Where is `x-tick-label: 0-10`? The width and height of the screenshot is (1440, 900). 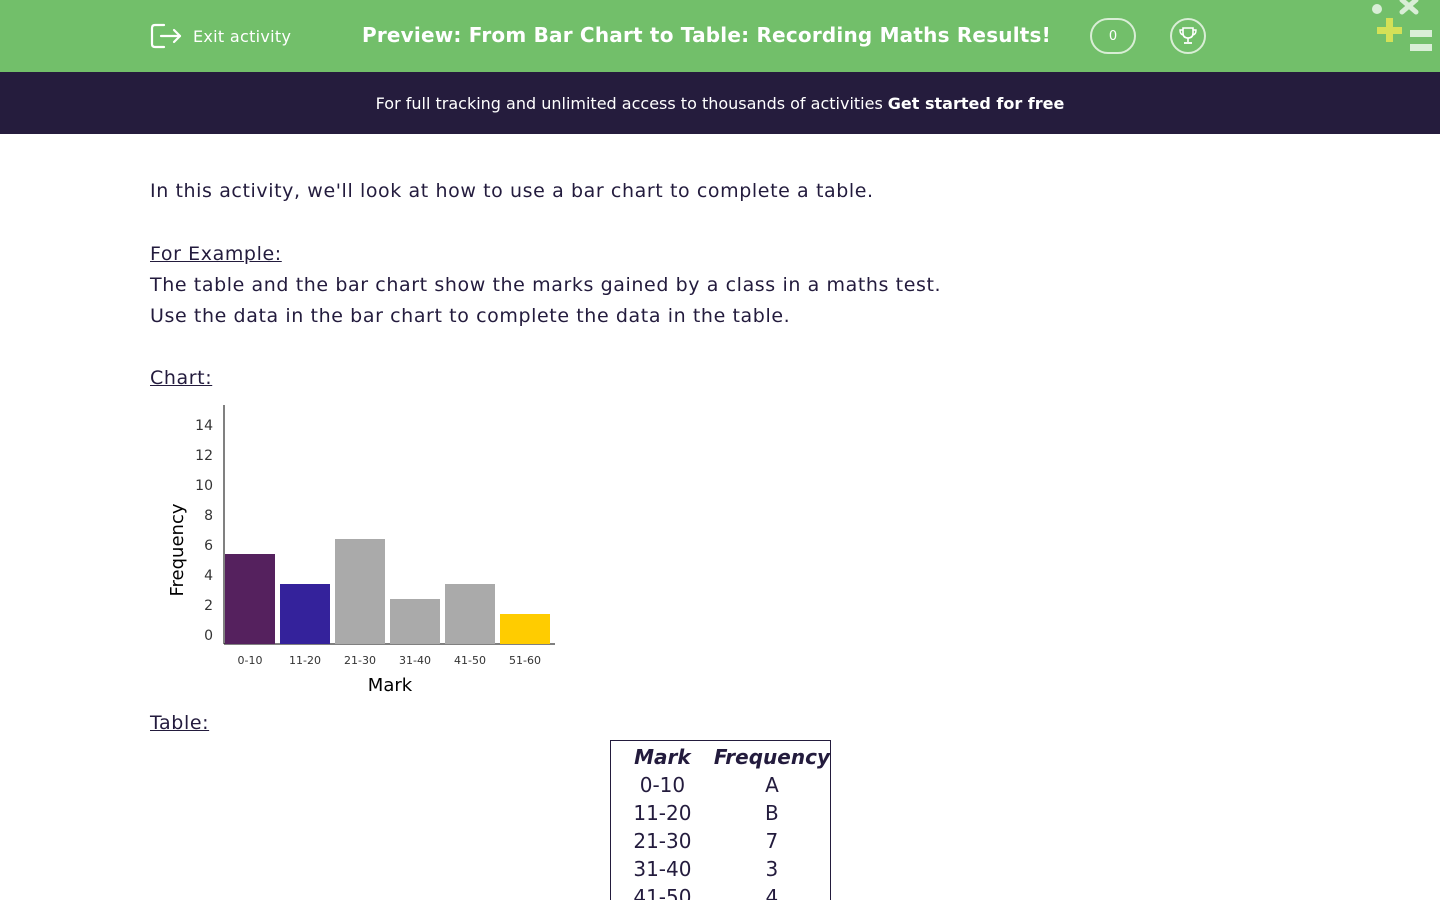
x-tick-label: 0-10 is located at coordinates (250, 660).